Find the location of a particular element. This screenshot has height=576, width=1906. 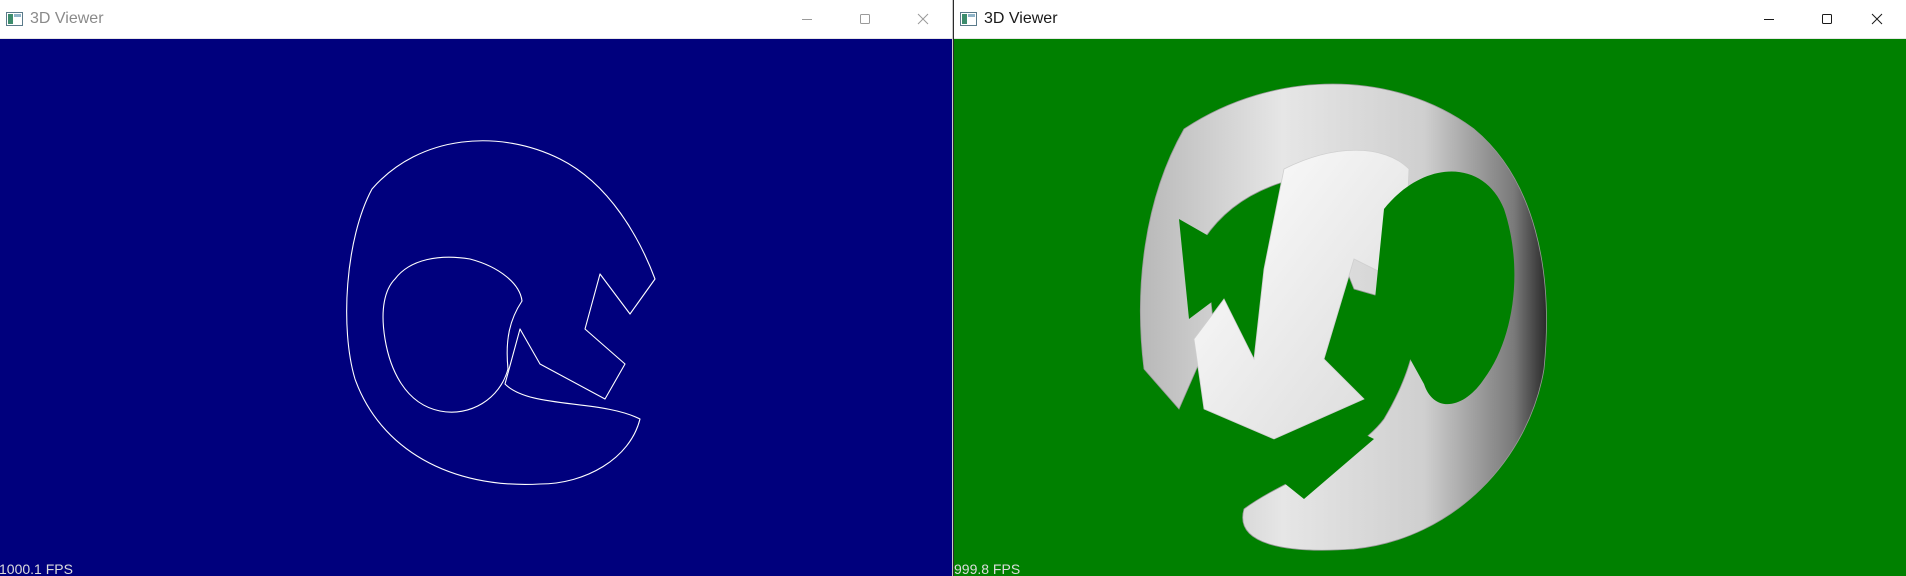

mesh-hole is located at coordinates (452, 334).